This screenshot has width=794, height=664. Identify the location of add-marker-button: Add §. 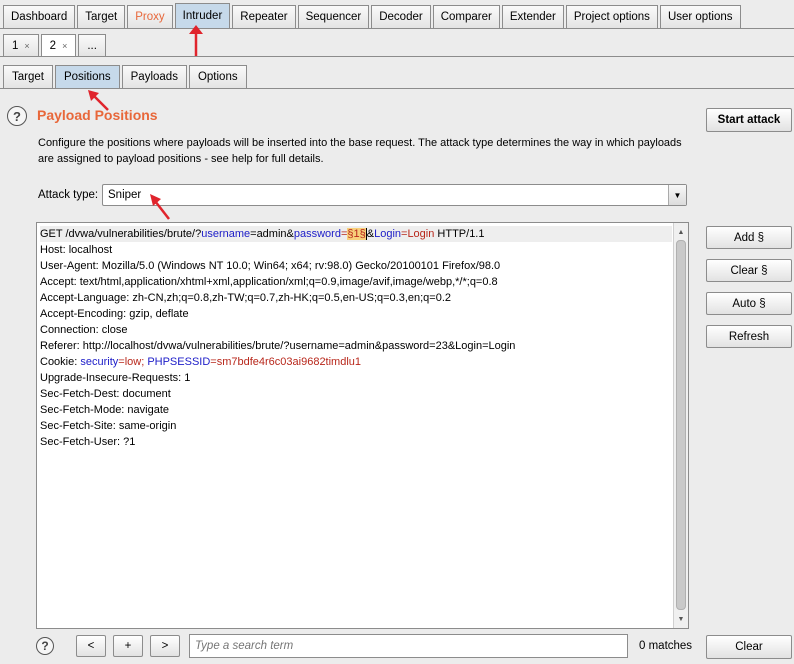
(749, 237).